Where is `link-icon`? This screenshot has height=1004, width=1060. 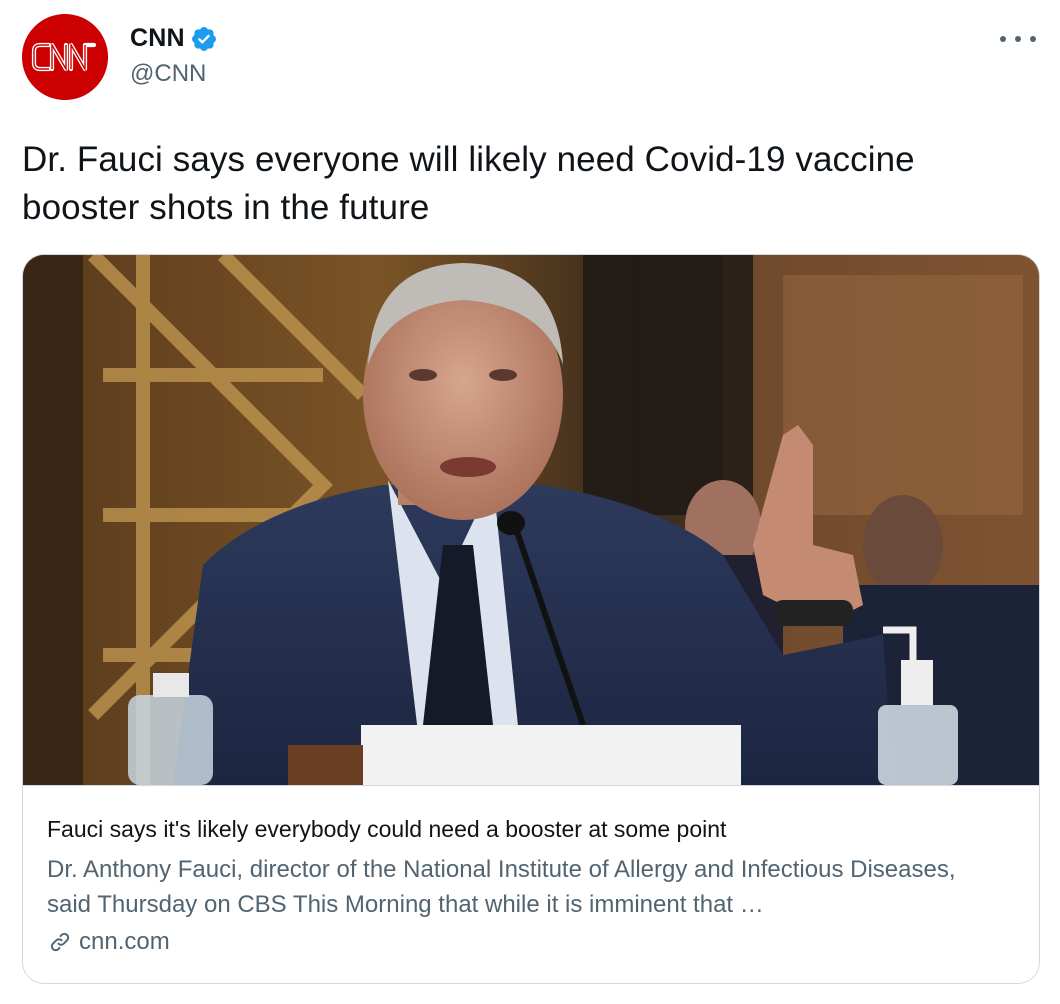 link-icon is located at coordinates (60, 942).